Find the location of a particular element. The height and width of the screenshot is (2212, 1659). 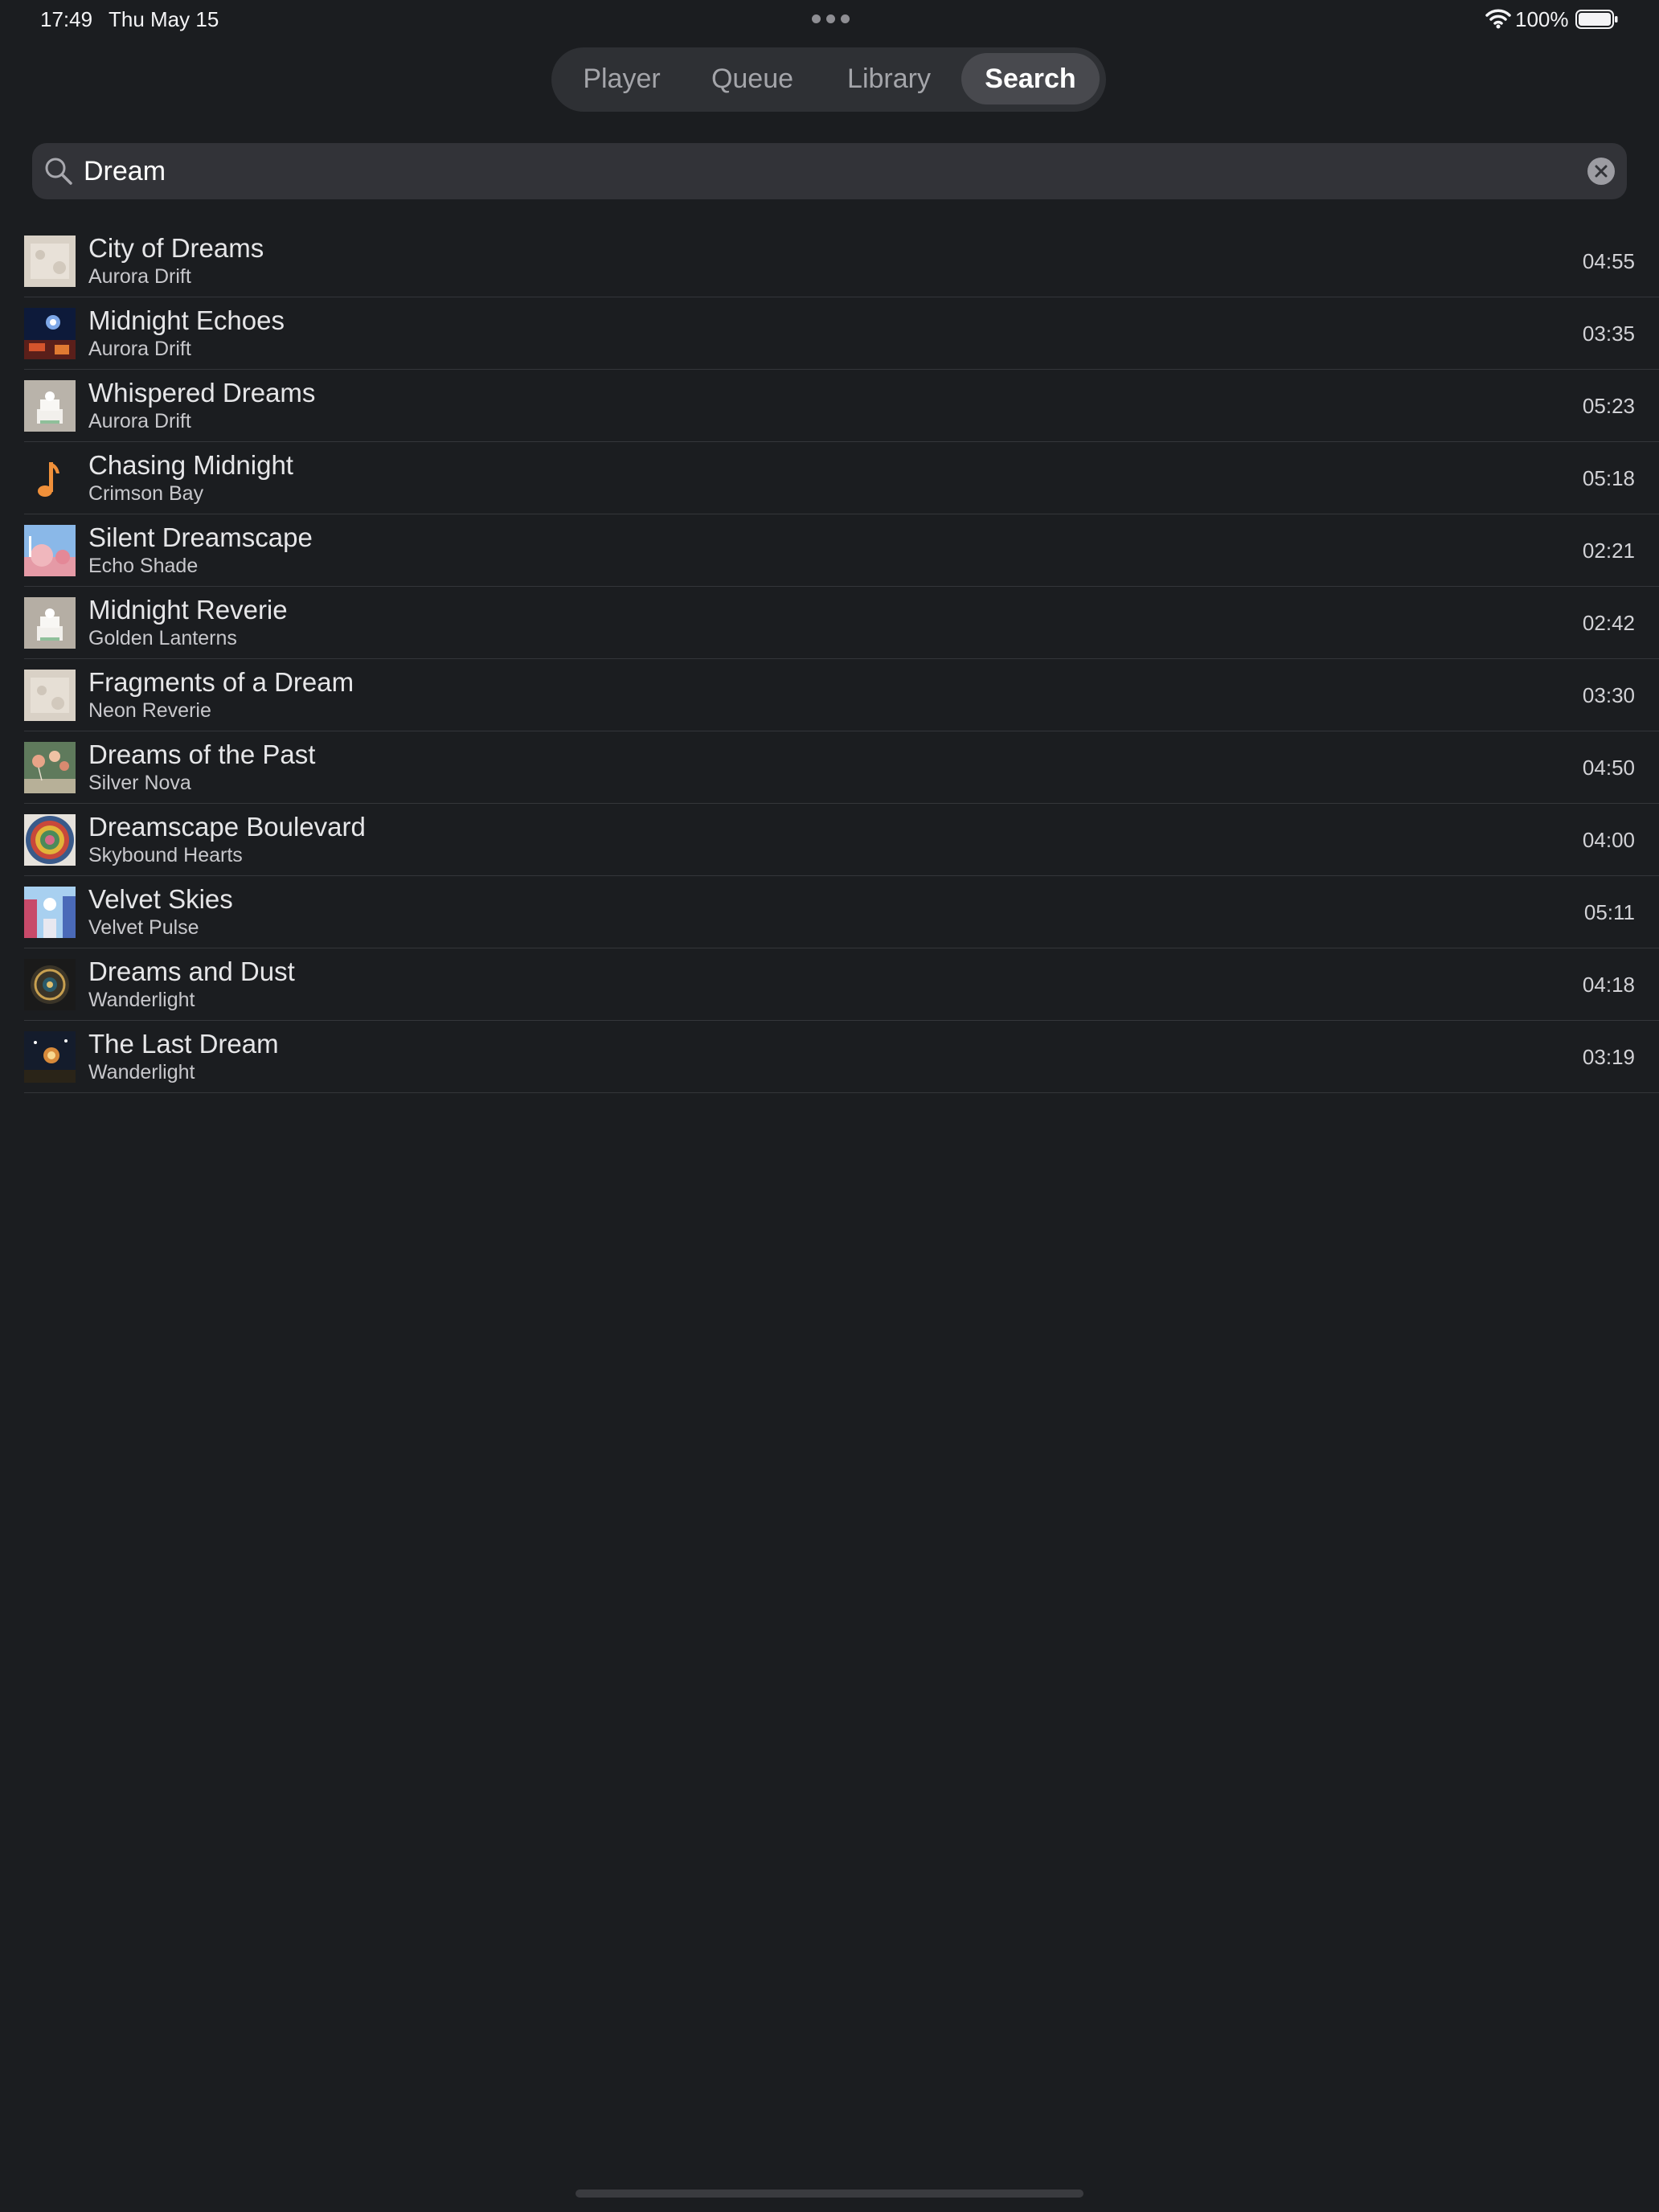

search-input is located at coordinates (807, 171).